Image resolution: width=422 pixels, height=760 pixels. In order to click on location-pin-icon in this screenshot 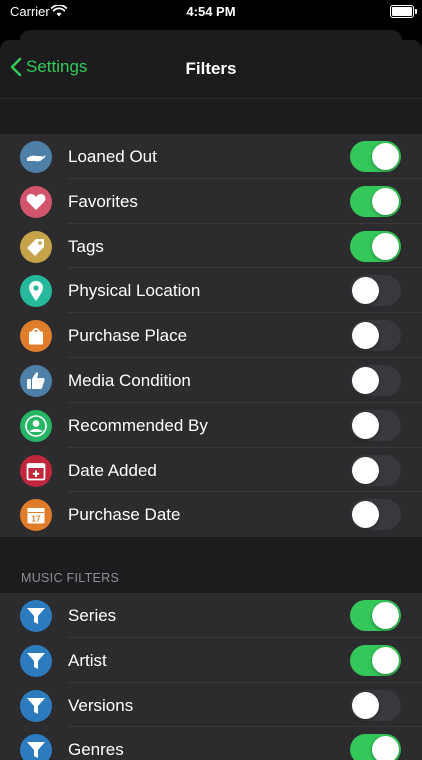, I will do `click(36, 291)`.